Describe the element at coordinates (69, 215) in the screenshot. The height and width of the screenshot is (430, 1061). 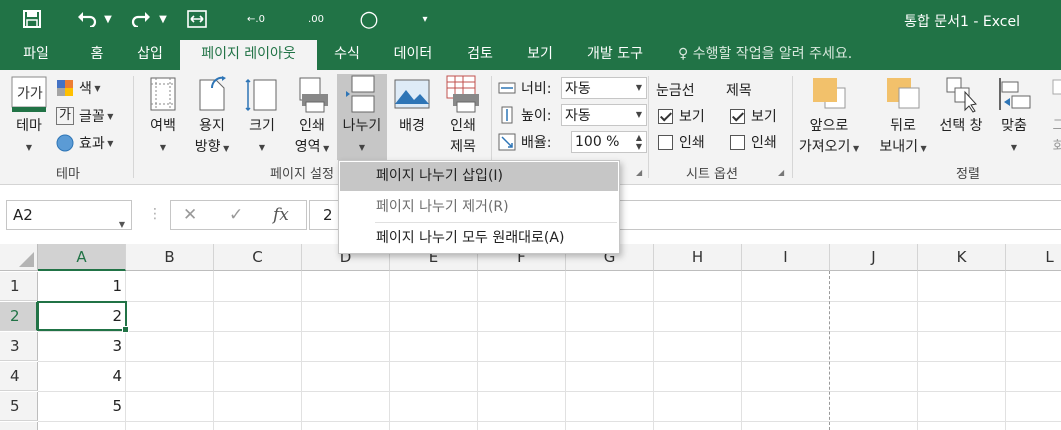
I see `name-box: A2 ▼` at that location.